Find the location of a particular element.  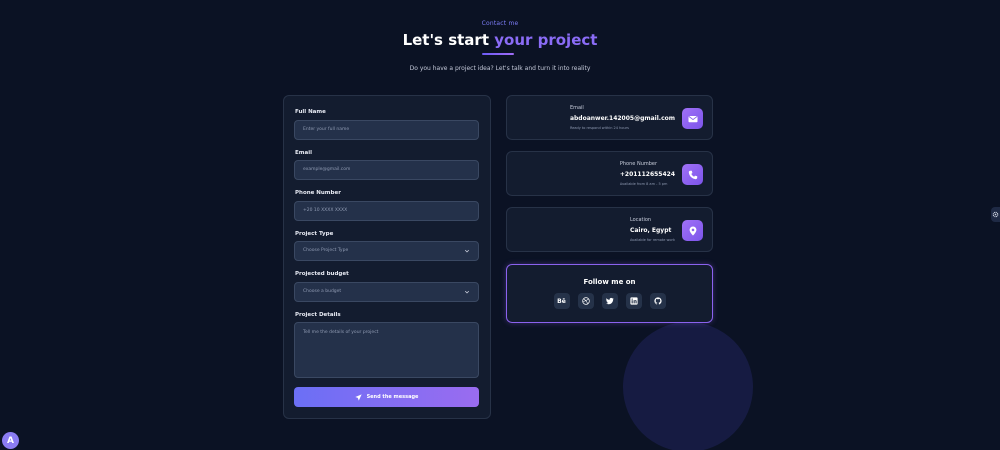

gear-icon is located at coordinates (995, 214).